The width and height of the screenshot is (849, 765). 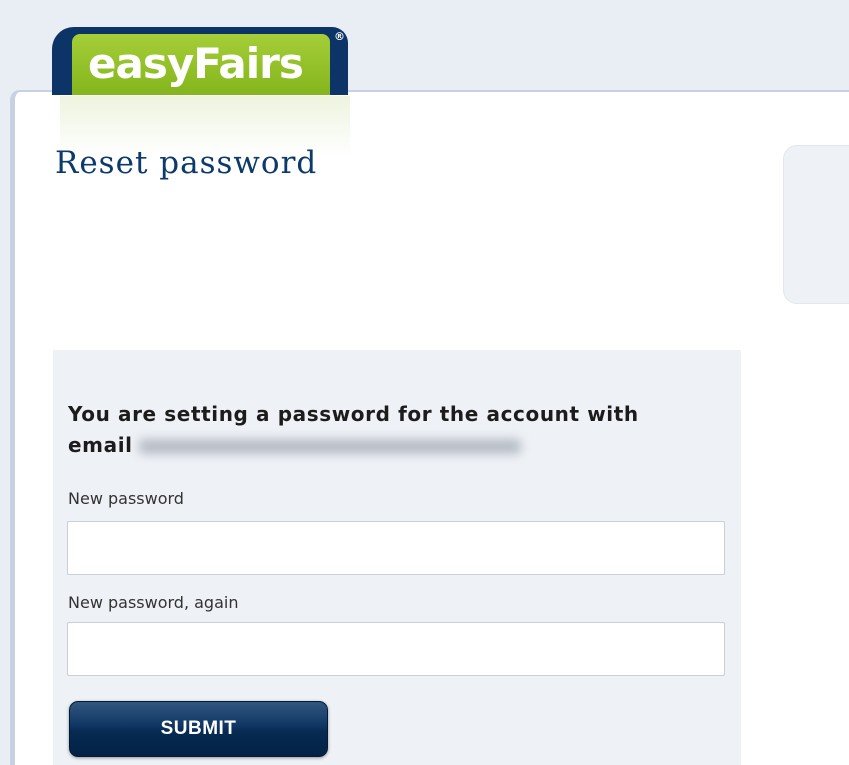 What do you see at coordinates (198, 729) in the screenshot?
I see `submit-button: SUBMIT` at bounding box center [198, 729].